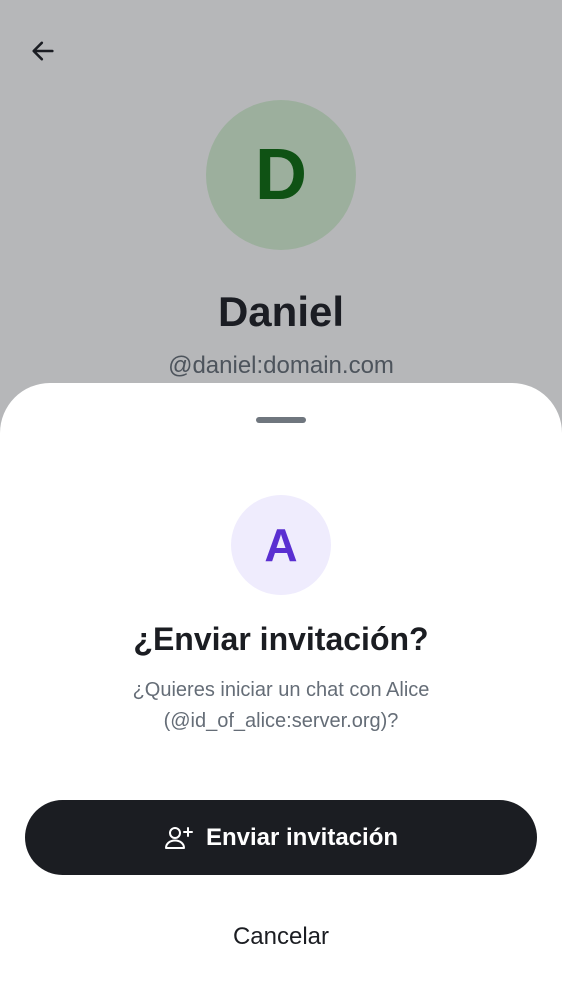  I want to click on invitee-avatar-initial: A, so click(281, 545).